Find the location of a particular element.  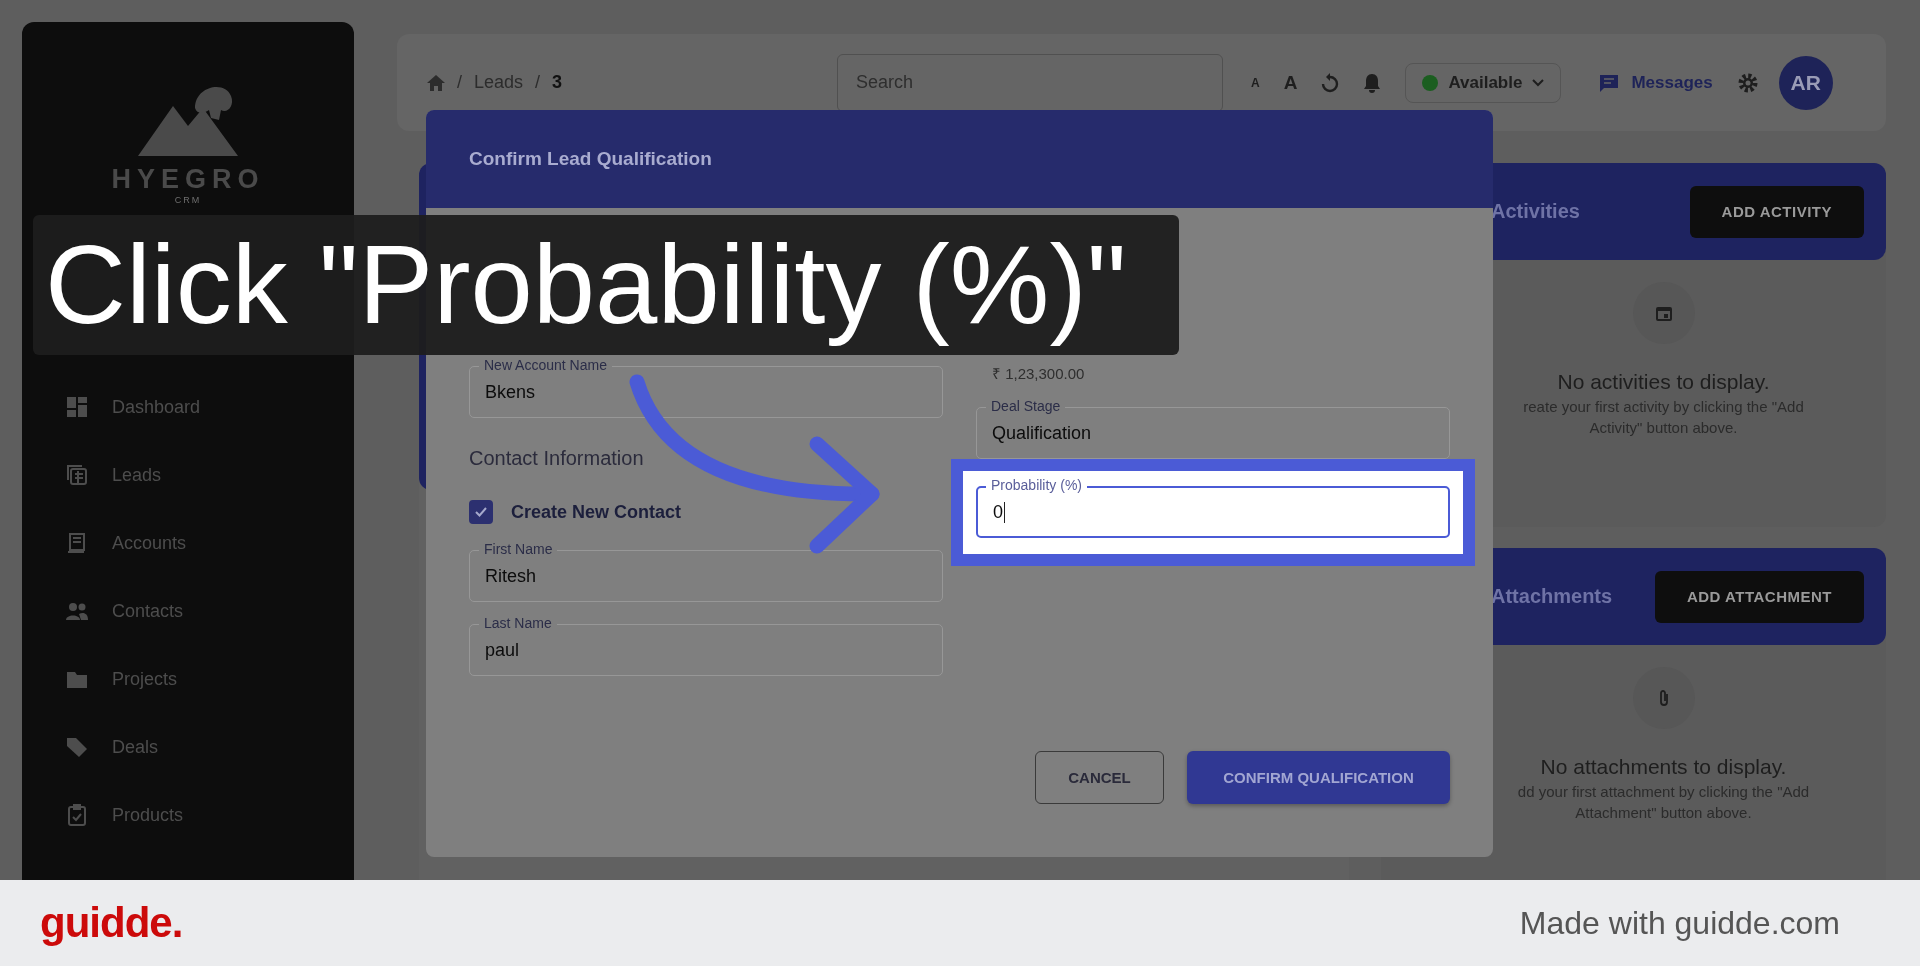

field-value: Ritesh is located at coordinates (511, 576).